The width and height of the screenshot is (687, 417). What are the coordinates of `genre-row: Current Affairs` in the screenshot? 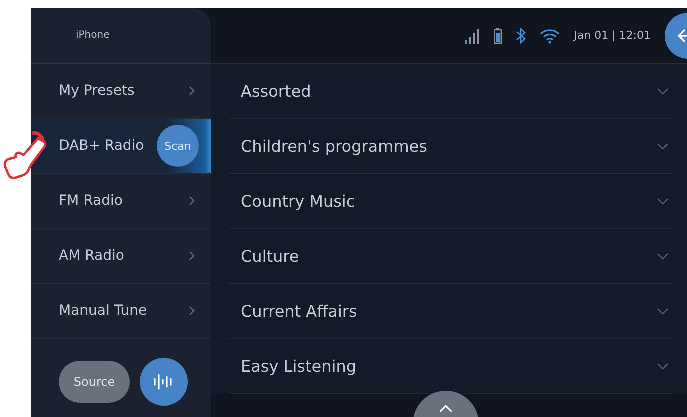 It's located at (451, 311).